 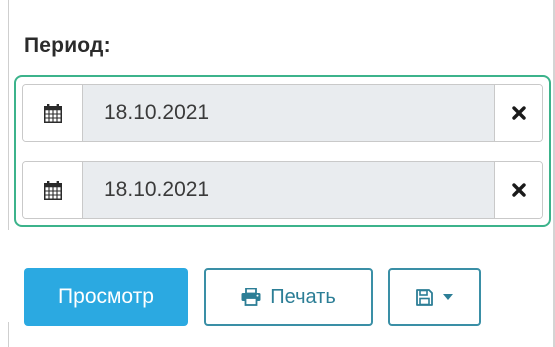 I want to click on date-from-clear-button, so click(x=518, y=113).